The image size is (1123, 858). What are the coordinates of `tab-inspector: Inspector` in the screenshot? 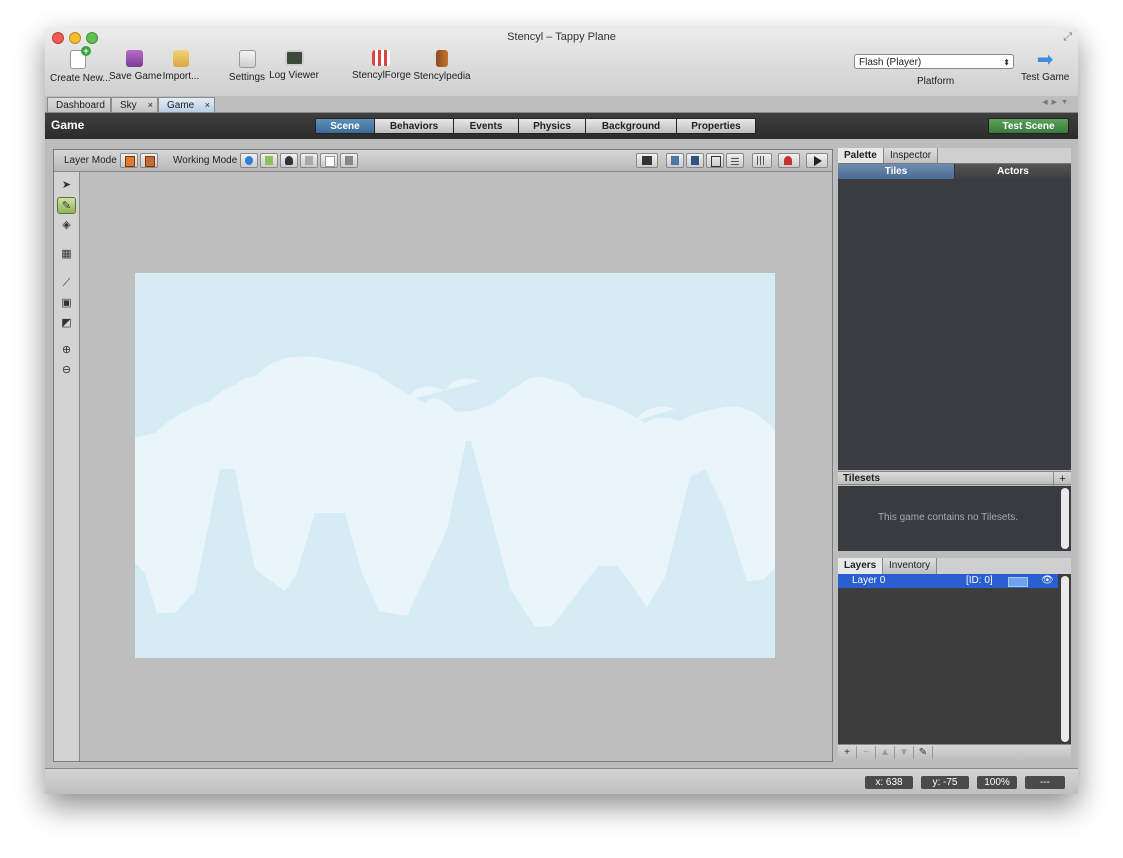 It's located at (911, 155).